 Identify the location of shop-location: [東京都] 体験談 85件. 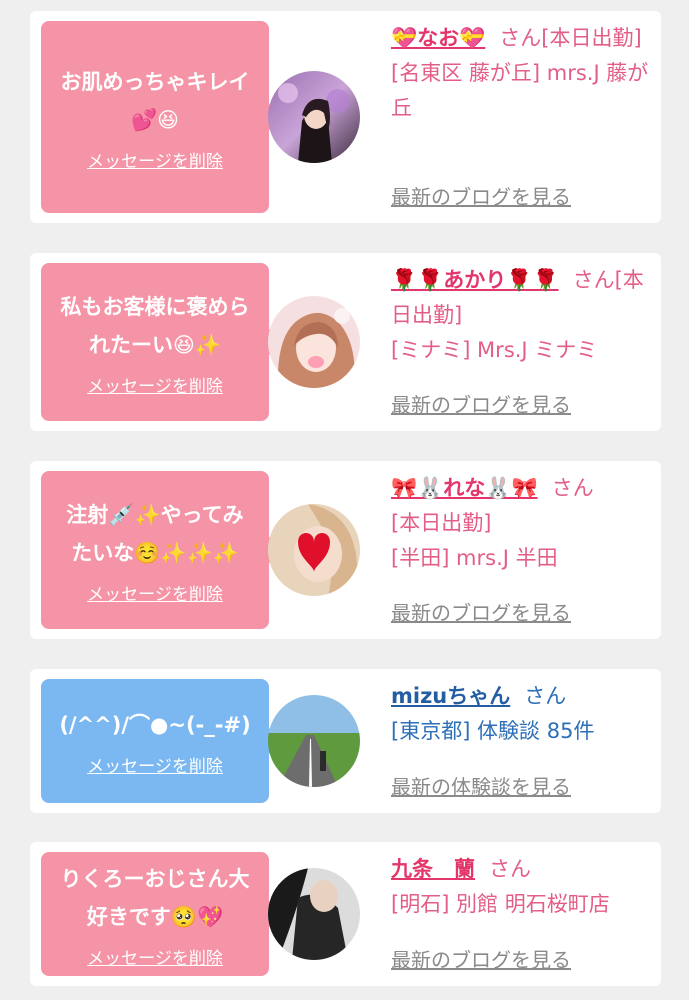
(493, 731).